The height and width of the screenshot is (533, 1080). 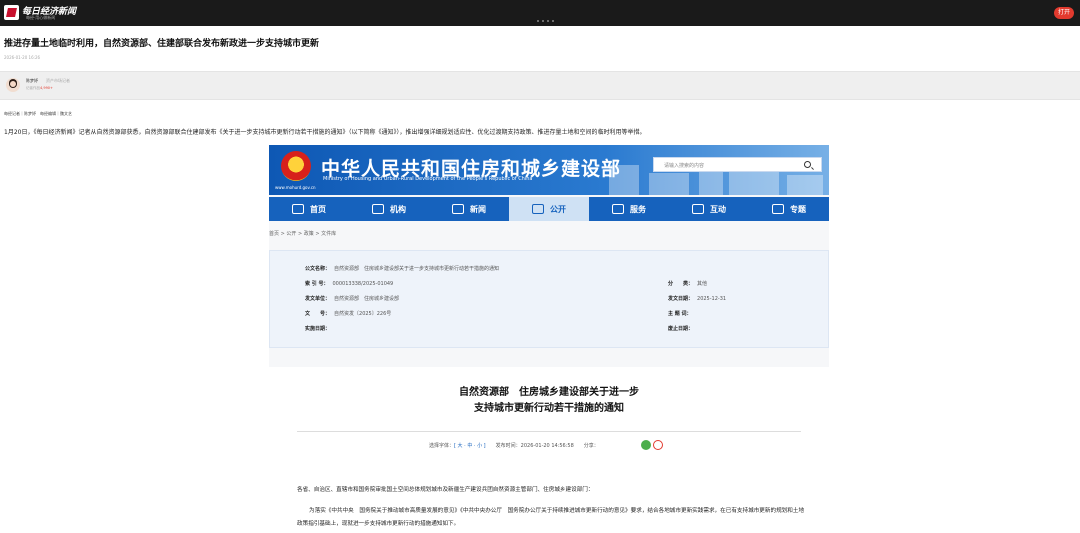 I want to click on author-stats: 记者作品4,990+, so click(x=39, y=88).